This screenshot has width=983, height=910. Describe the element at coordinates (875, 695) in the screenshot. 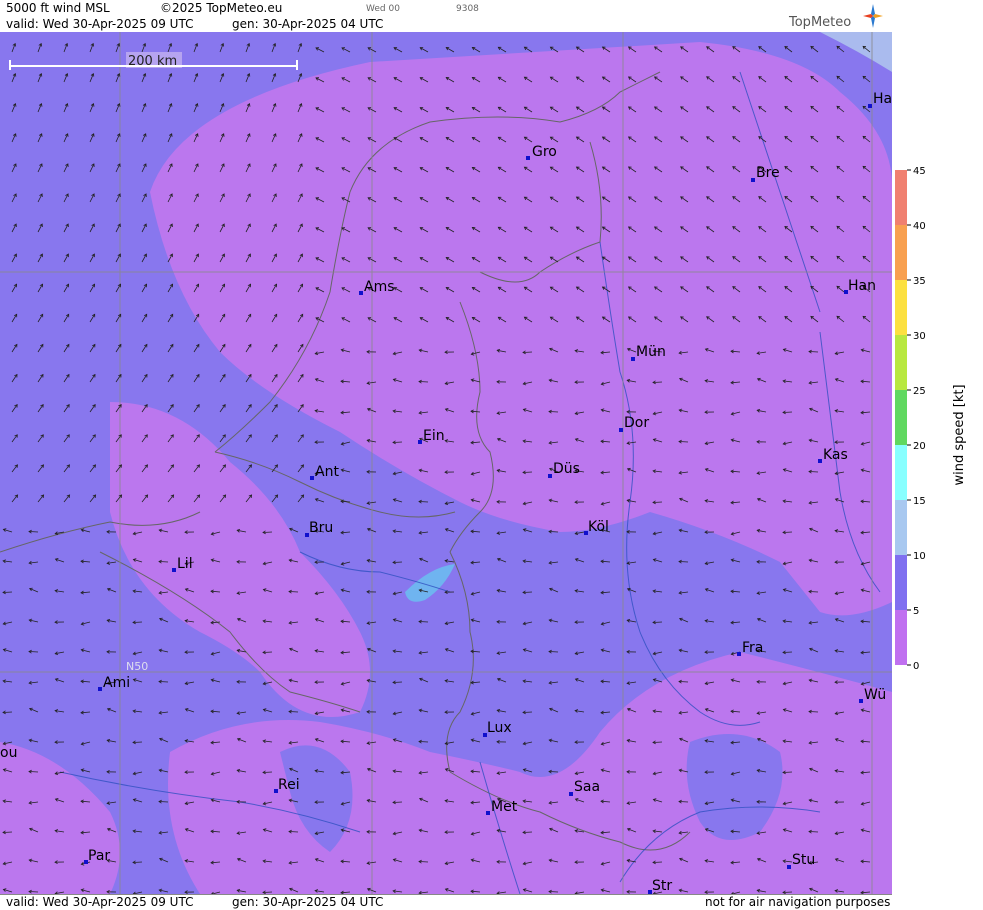

I see `svg-text: Wü` at that location.